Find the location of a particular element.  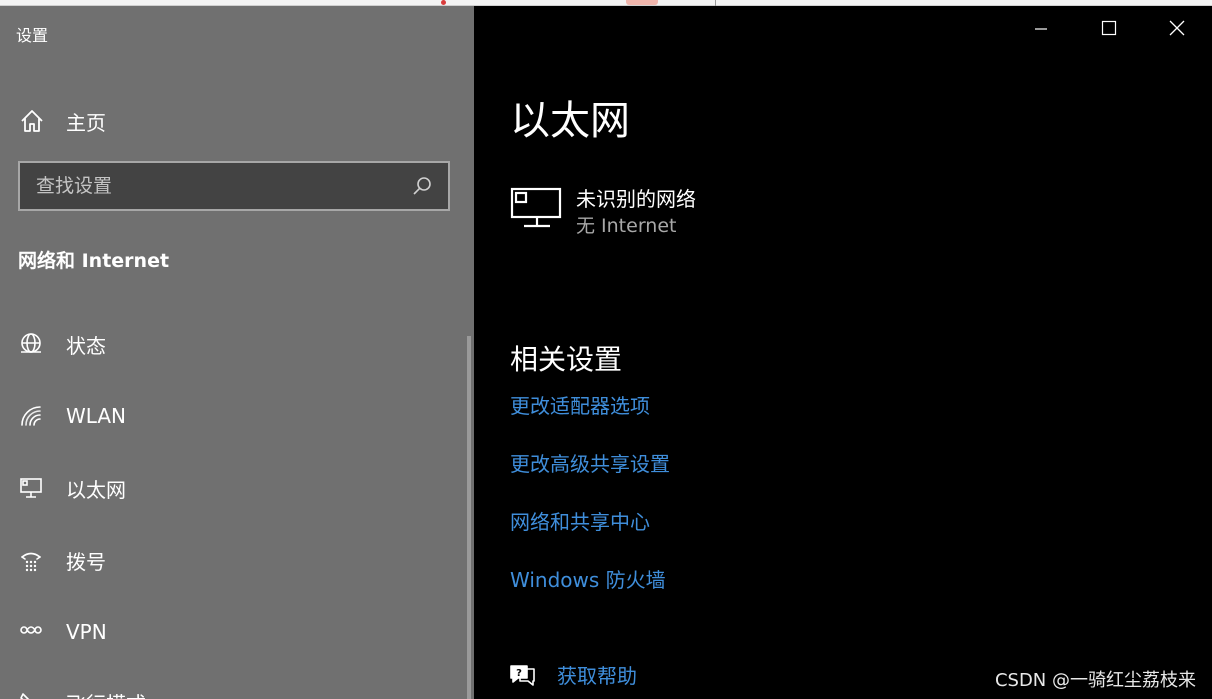

sidebar-item-airplane: 飞行模式 is located at coordinates (238, 689).